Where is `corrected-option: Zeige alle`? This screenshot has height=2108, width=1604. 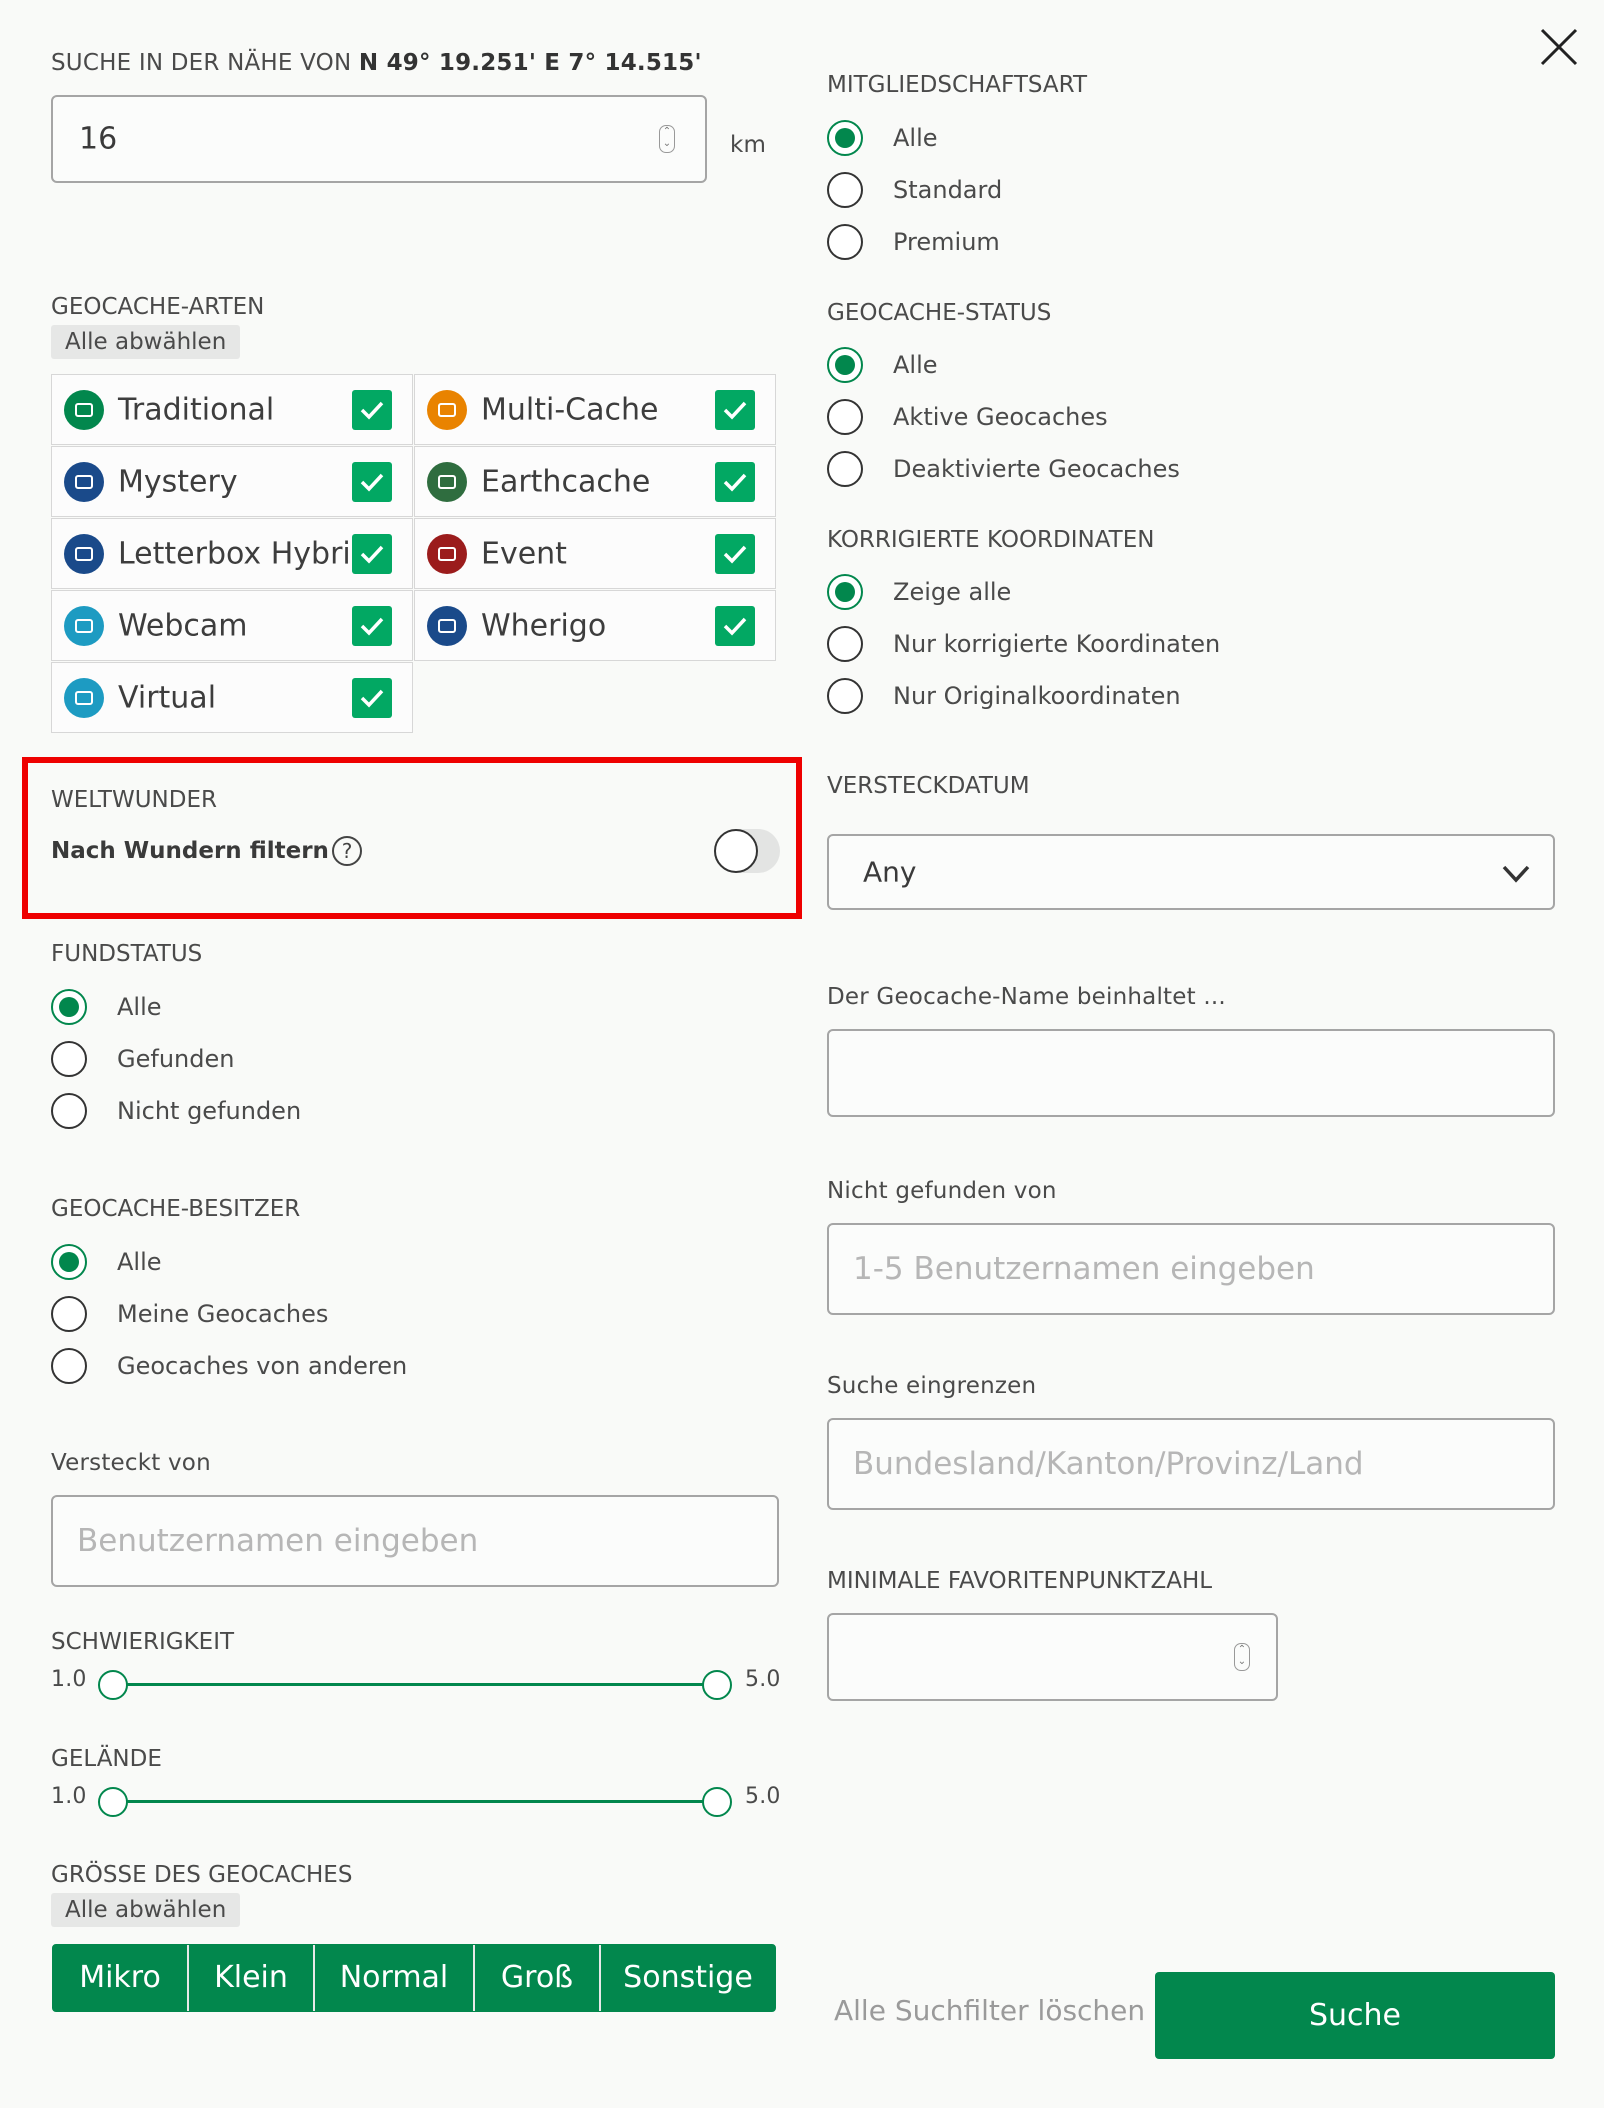
corrected-option: Zeige alle is located at coordinates (919, 592).